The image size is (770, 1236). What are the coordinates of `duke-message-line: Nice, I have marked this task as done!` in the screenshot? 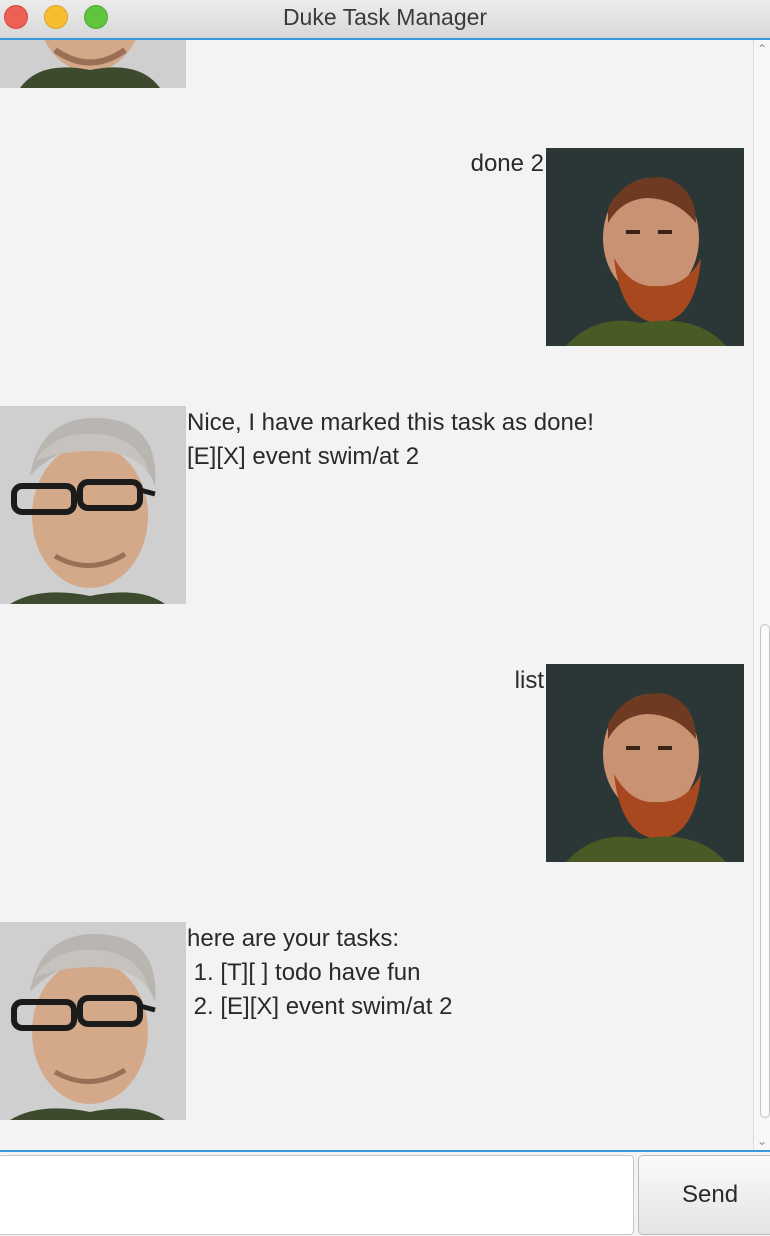 It's located at (390, 422).